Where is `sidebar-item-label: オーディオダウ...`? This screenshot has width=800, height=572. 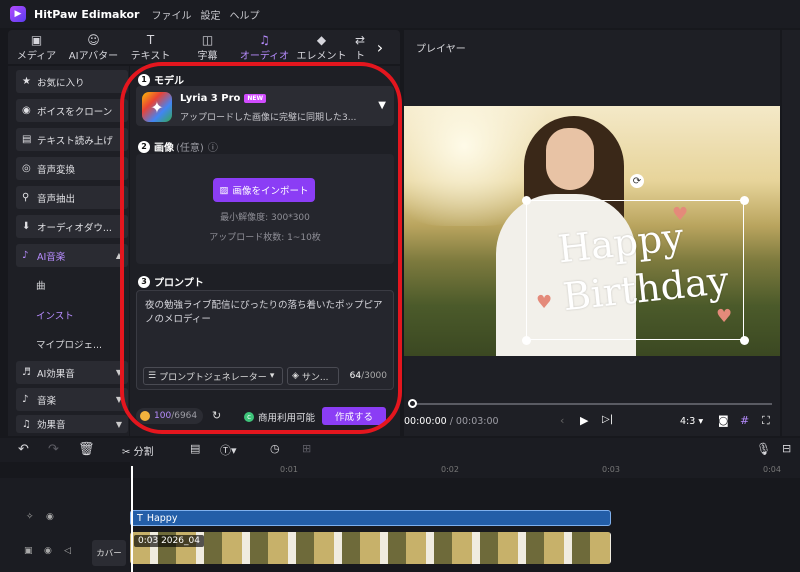
sidebar-item-label: オーディオダウ... is located at coordinates (74, 228).